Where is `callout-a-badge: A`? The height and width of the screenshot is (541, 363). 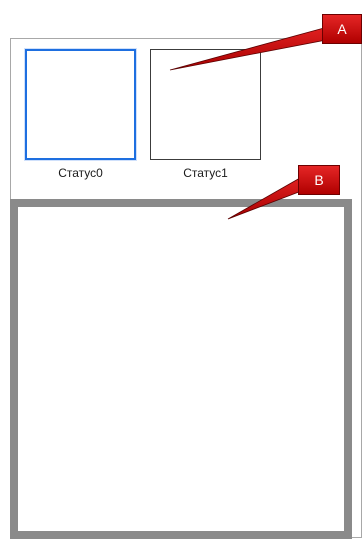 callout-a-badge: A is located at coordinates (342, 29).